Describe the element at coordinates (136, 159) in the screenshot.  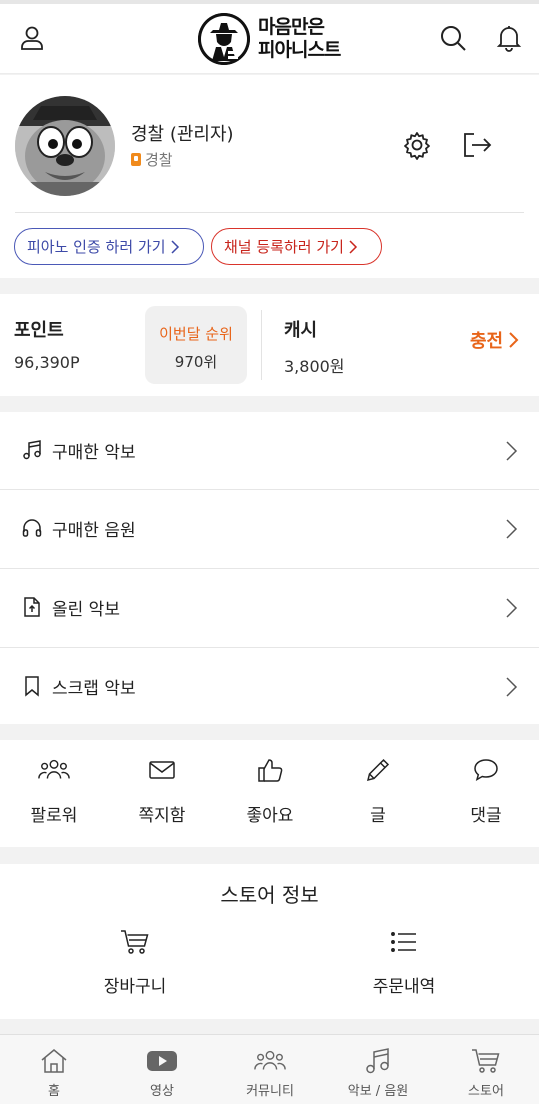
I see `badge-icon` at that location.